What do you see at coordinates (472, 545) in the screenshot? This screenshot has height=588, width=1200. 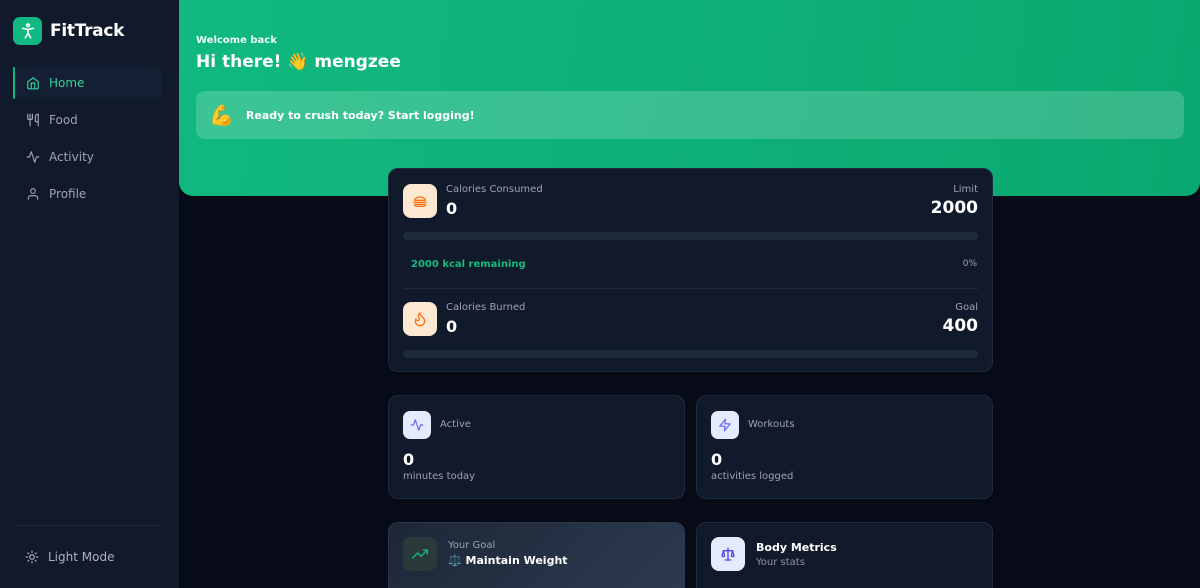 I see `goal-label: Your Goal` at bounding box center [472, 545].